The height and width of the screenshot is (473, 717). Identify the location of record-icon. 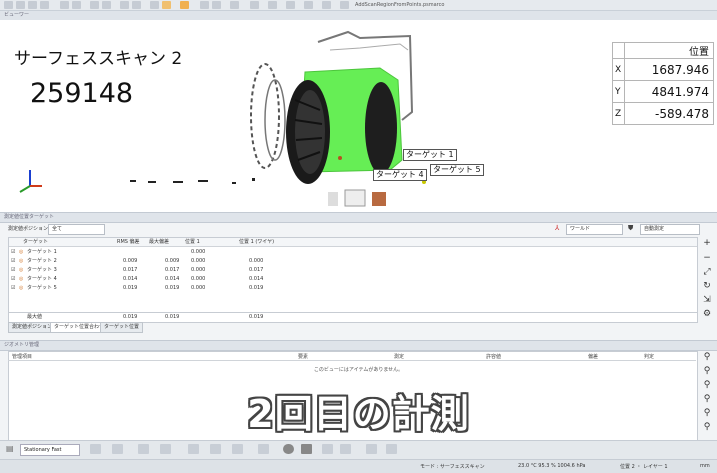
(288, 449).